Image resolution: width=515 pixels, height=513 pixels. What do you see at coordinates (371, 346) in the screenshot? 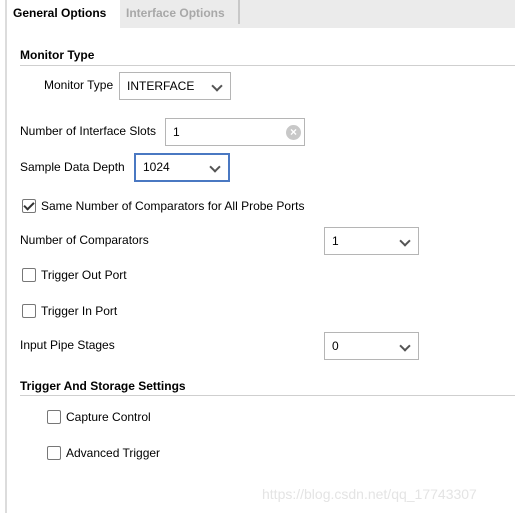
I see `pipe-stages-dropdown: 0` at bounding box center [371, 346].